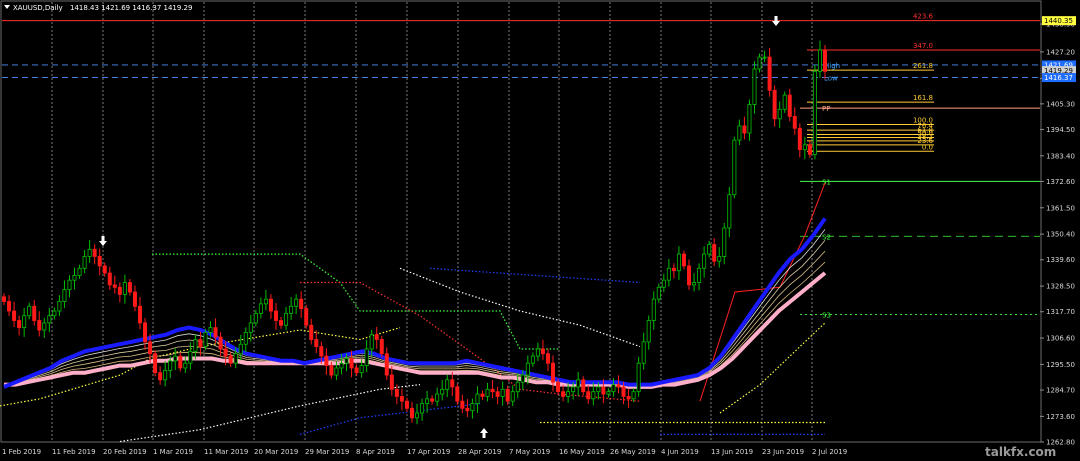 The width and height of the screenshot is (1080, 461). I want to click on symbol-menu-icon, so click(7, 7).